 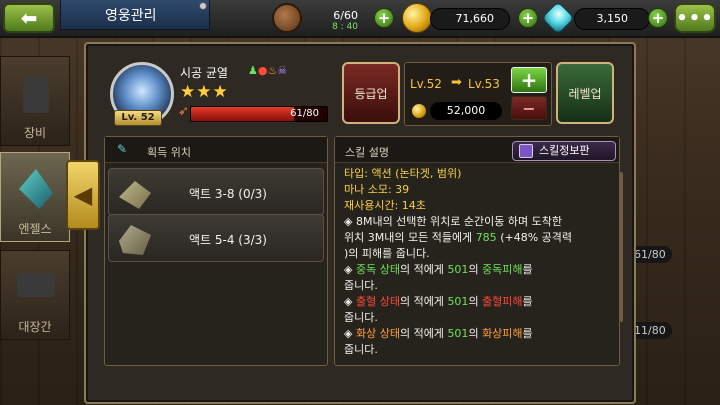 I want to click on sidebar-item-equipment: 장비, so click(x=35, y=101).